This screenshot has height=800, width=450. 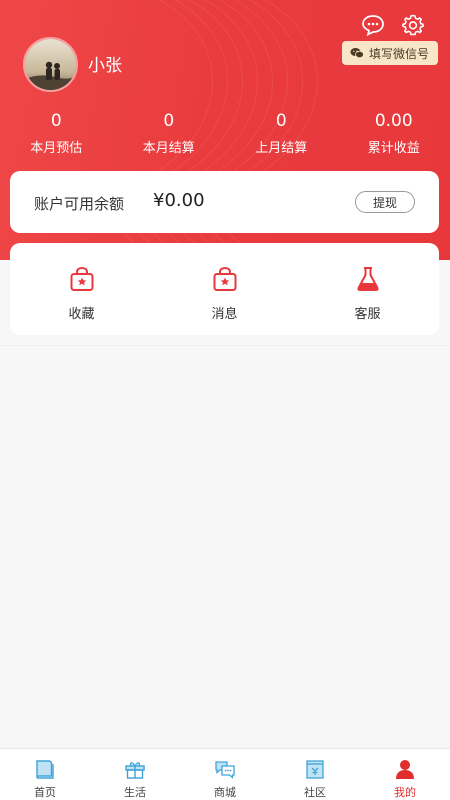 What do you see at coordinates (225, 792) in the screenshot?
I see `tab-label: 商城` at bounding box center [225, 792].